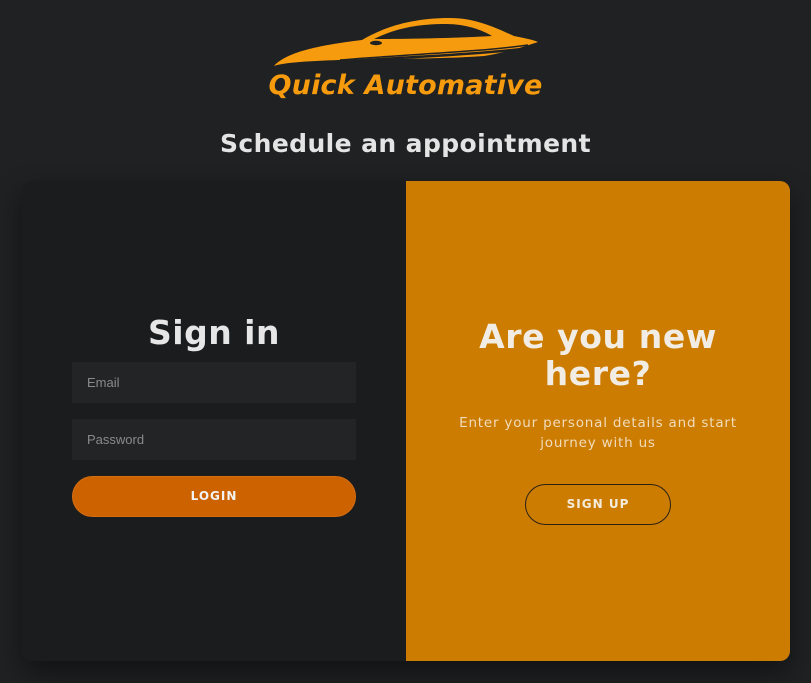  I want to click on page-title: Schedule an appointment, so click(405, 143).